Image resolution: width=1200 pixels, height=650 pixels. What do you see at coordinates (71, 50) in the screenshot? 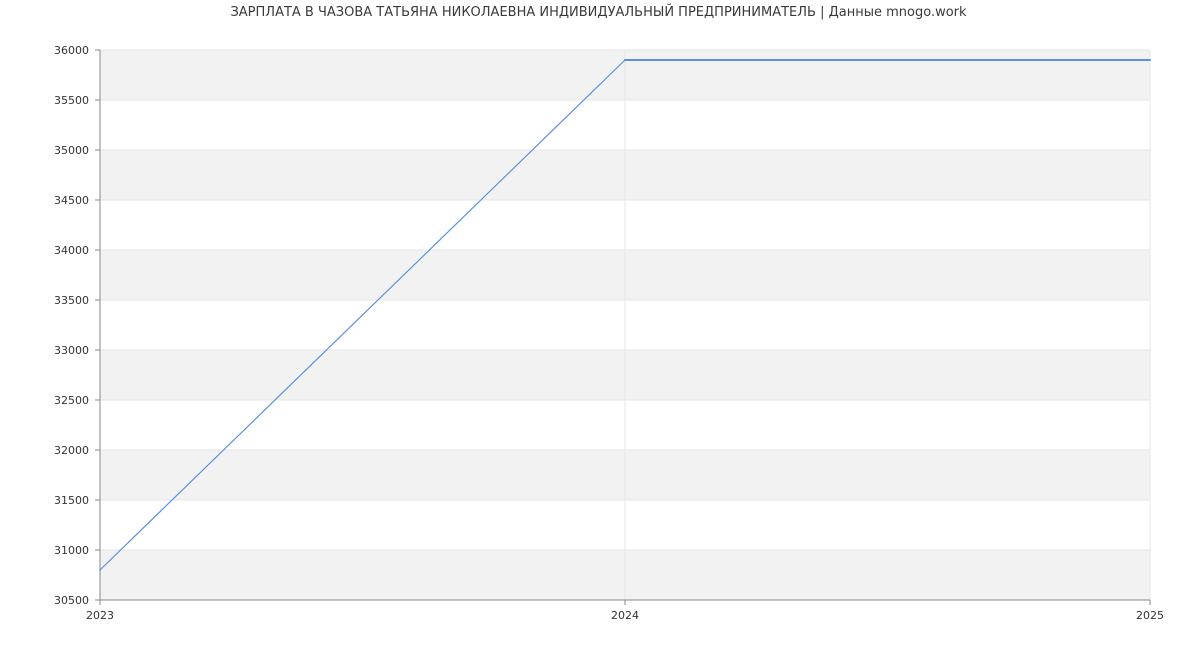
I see `y-tick-label: 36000` at bounding box center [71, 50].